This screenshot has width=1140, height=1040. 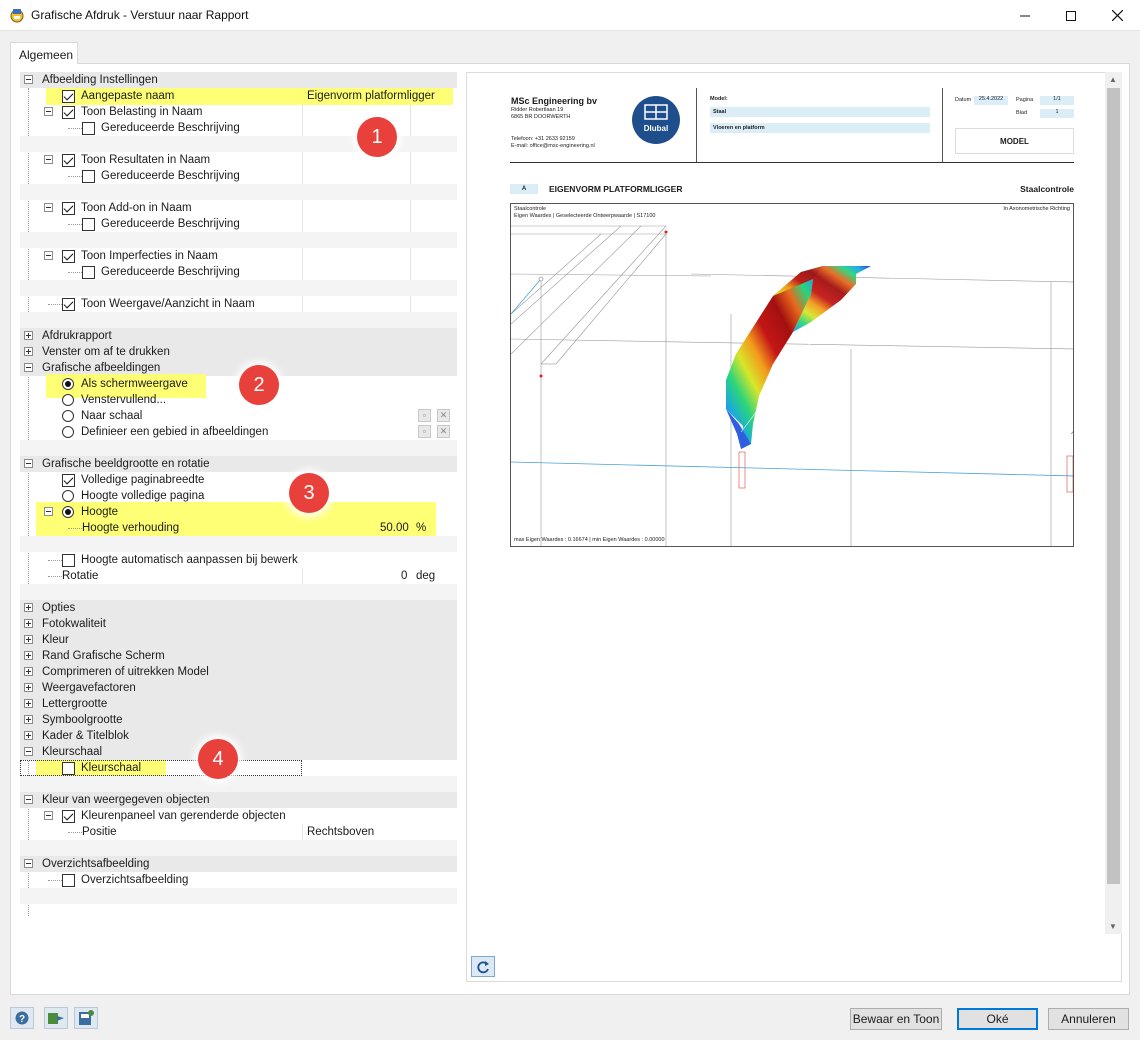 I want to click on row-gereduceerde-2: Gereduceerde Beschrijving, so click(x=238, y=176).